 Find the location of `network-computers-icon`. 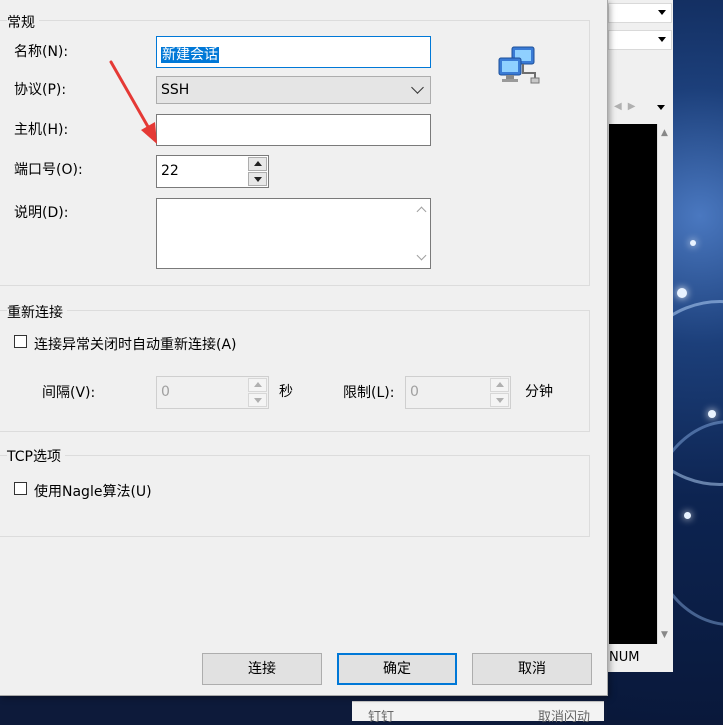

network-computers-icon is located at coordinates (519, 65).